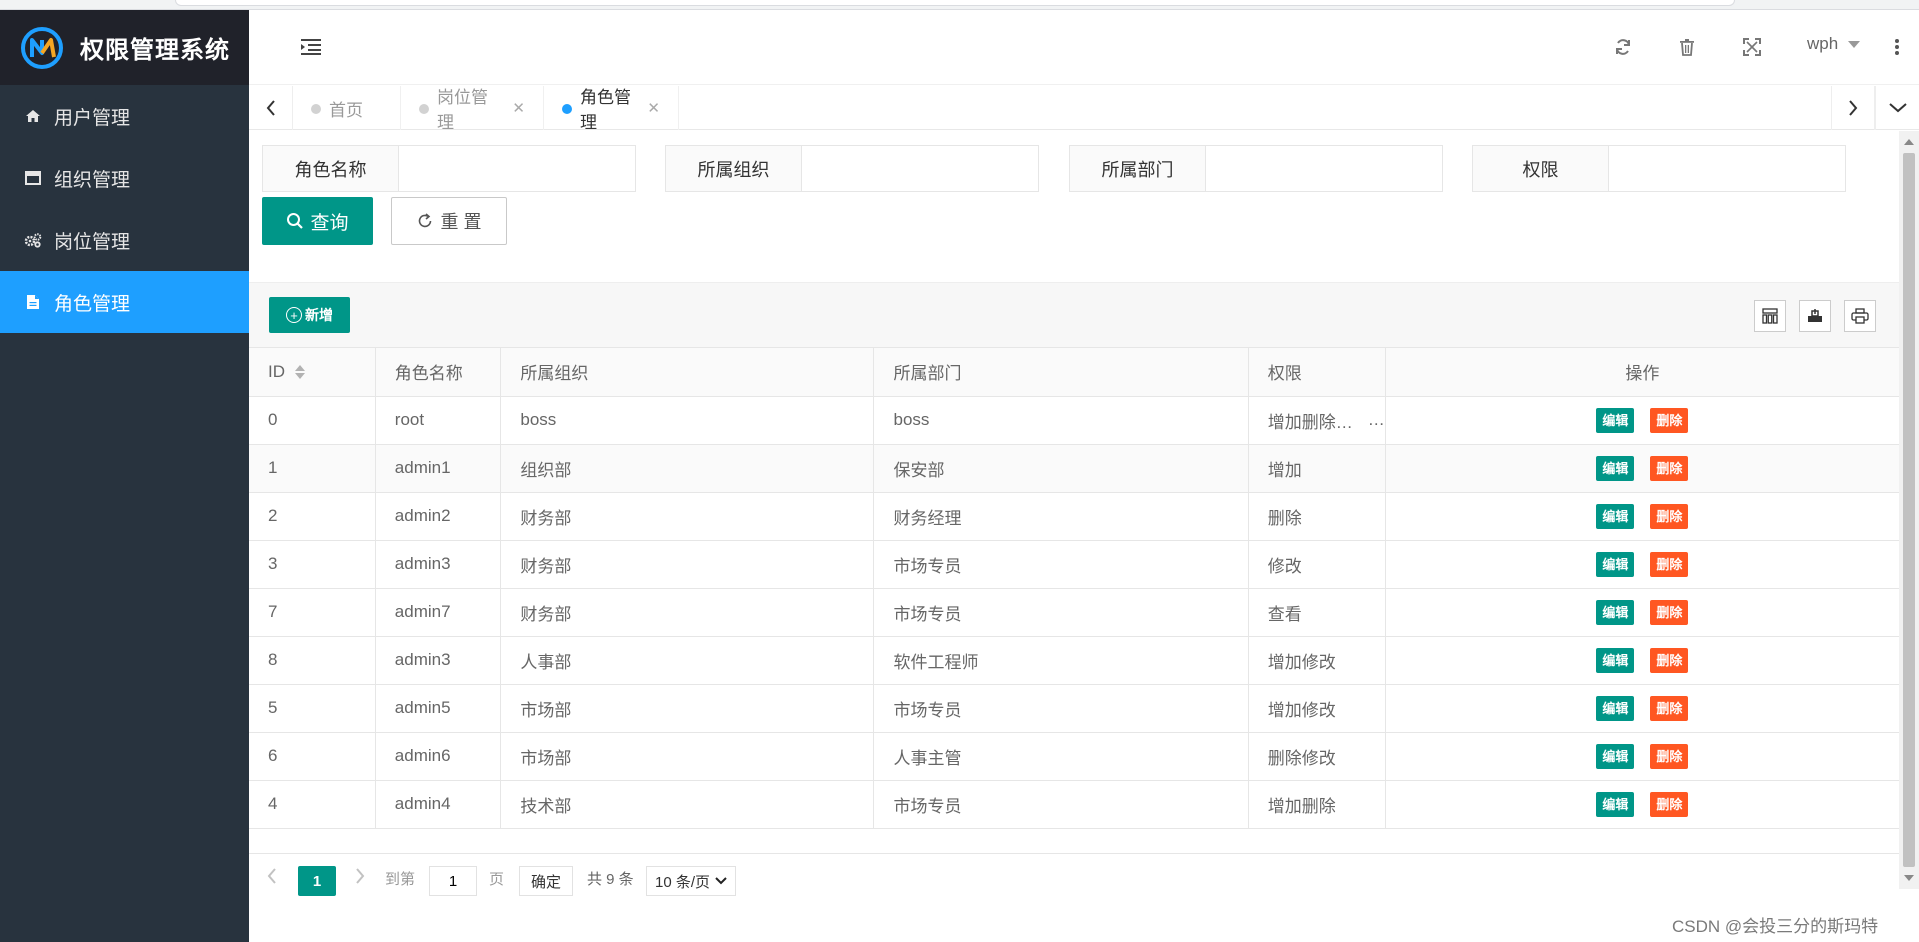  What do you see at coordinates (691, 881) in the screenshot?
I see `page-size-select: 10 条/页` at bounding box center [691, 881].